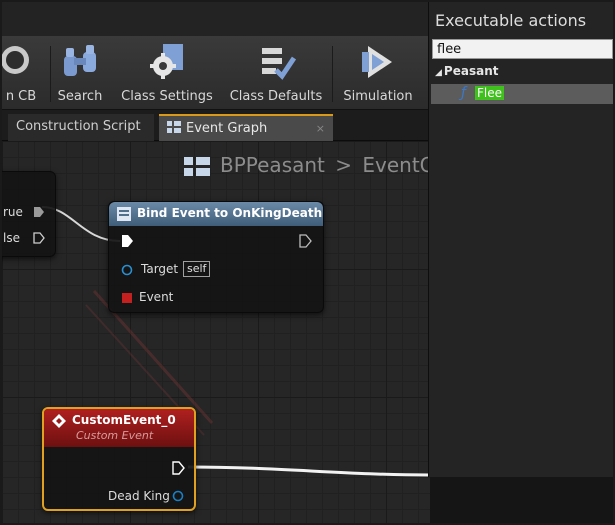 The height and width of the screenshot is (525, 615). I want to click on play-icon, so click(377, 62).